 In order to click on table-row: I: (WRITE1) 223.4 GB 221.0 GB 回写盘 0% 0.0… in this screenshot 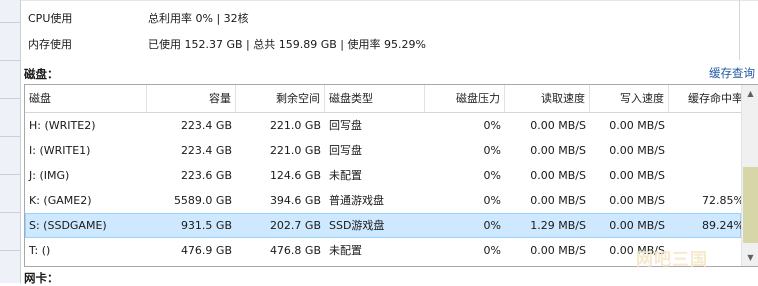, I will do `click(383, 150)`.